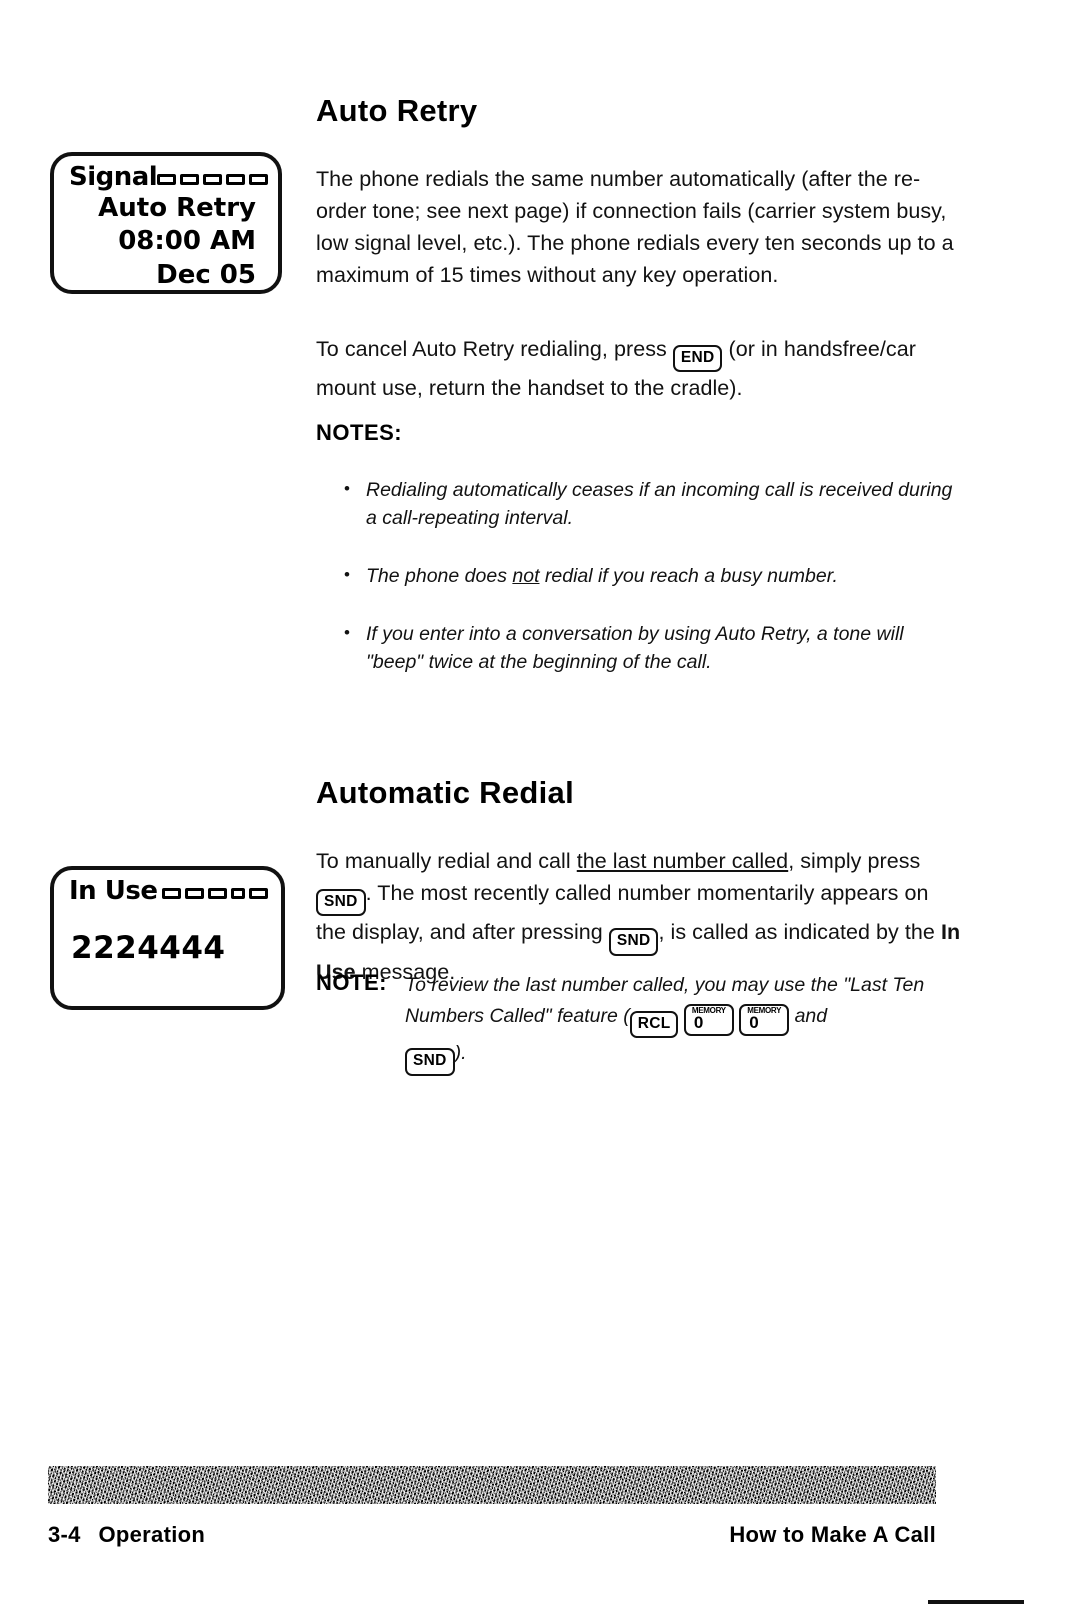 The width and height of the screenshot is (1080, 1624). I want to click on note-text-before: The phone does, so click(436, 576).